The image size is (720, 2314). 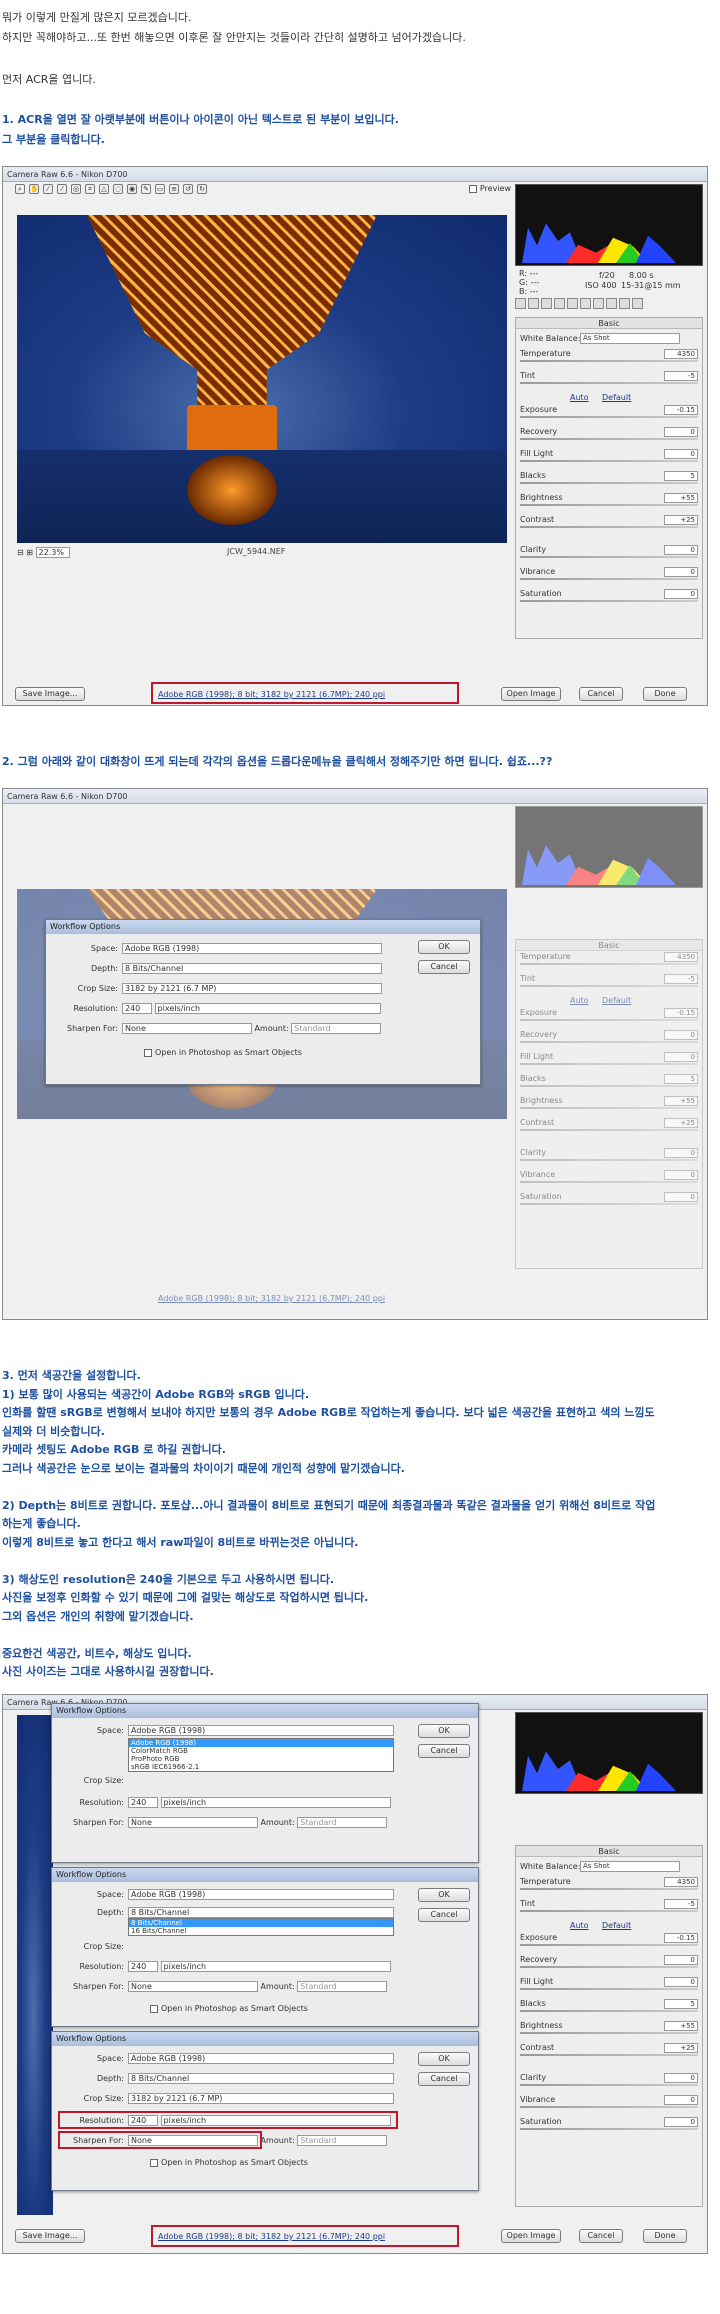 I want to click on resolution-input: 240, so click(x=137, y=1008).